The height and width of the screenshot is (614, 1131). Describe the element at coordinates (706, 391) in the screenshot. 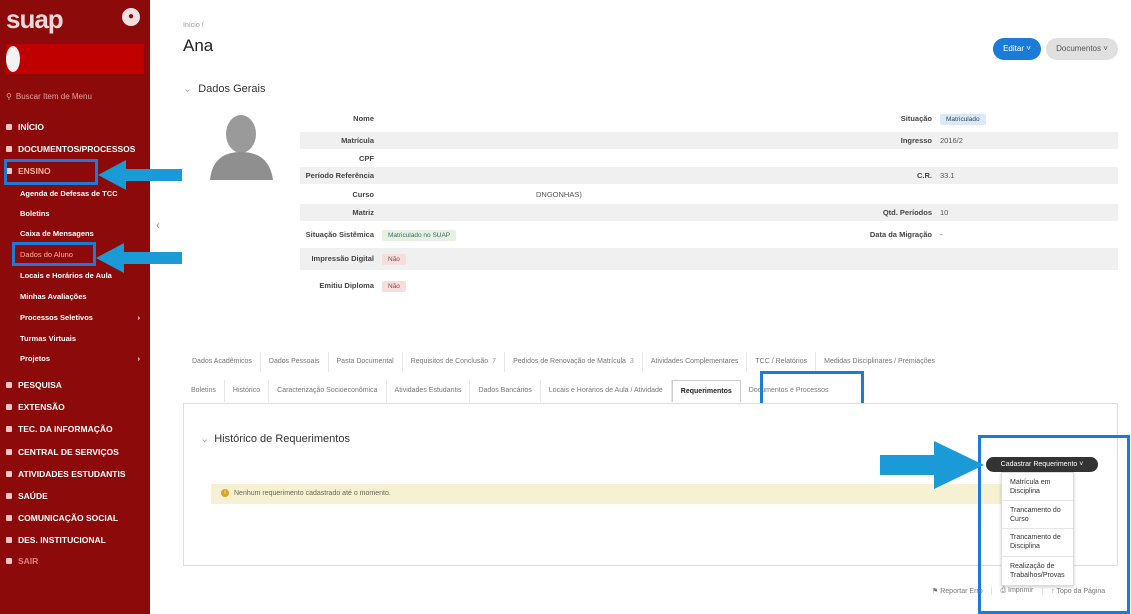

I see `tab-requerimentos: Requerimentos` at that location.